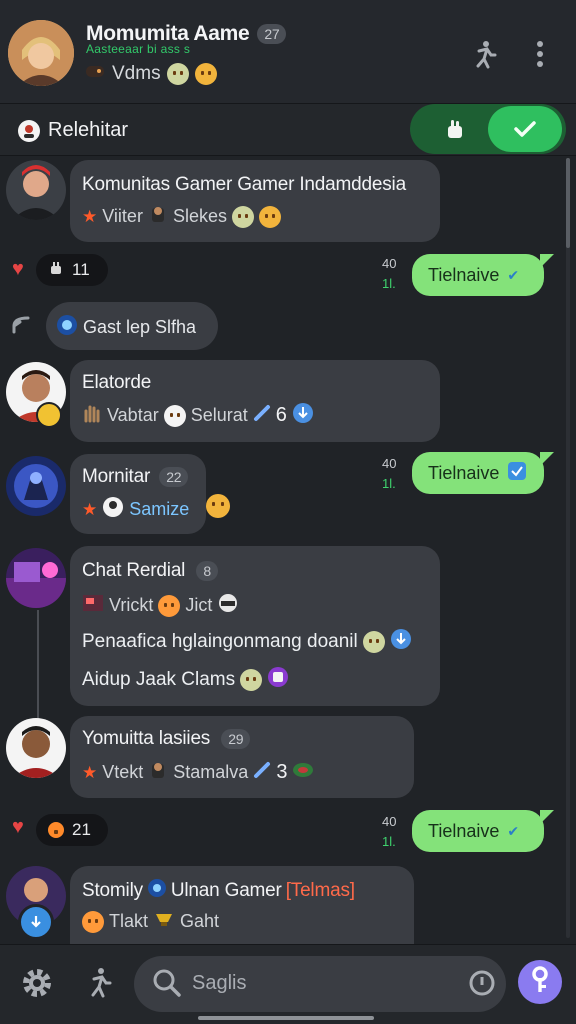 The width and height of the screenshot is (576, 1024). Describe the element at coordinates (482, 985) in the screenshot. I see `info-icon` at that location.